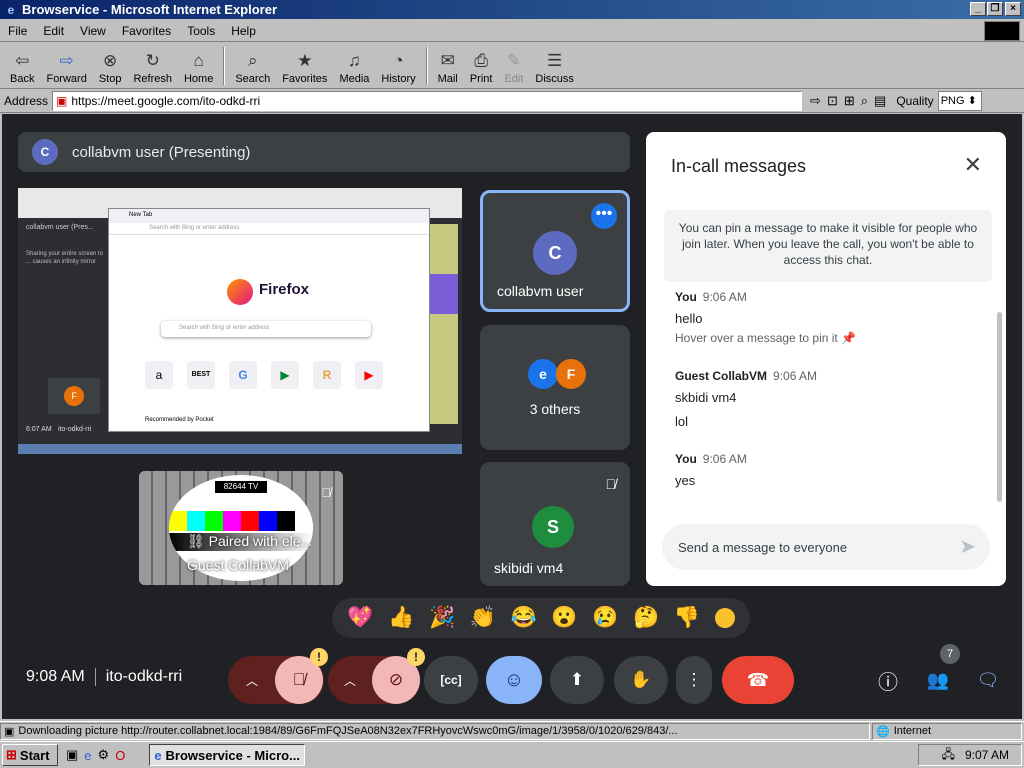 This screenshot has height=768, width=1024. I want to click on reaction-sparkling-heart: 💖, so click(360, 618).